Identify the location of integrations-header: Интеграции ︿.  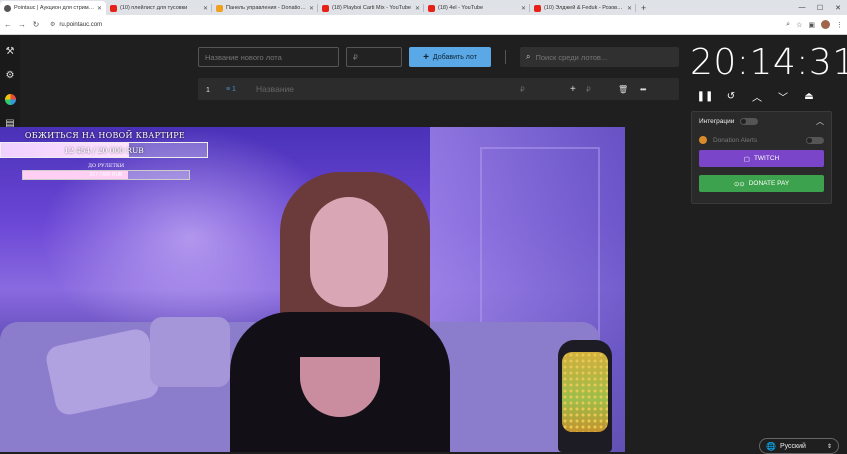
(761, 121).